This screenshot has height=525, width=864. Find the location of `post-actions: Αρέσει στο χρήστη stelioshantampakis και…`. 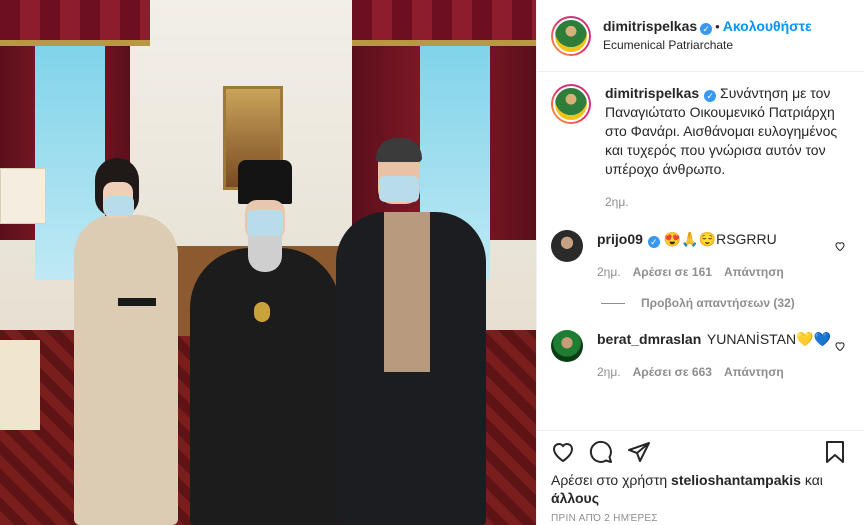

post-actions: Αρέσει στο χρήστη stelioshantampakis και… is located at coordinates (700, 477).